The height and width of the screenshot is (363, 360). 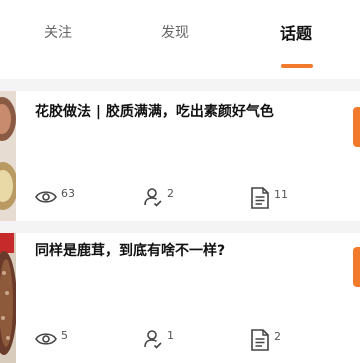 What do you see at coordinates (277, 336) in the screenshot?
I see `posts-count: 2` at bounding box center [277, 336].